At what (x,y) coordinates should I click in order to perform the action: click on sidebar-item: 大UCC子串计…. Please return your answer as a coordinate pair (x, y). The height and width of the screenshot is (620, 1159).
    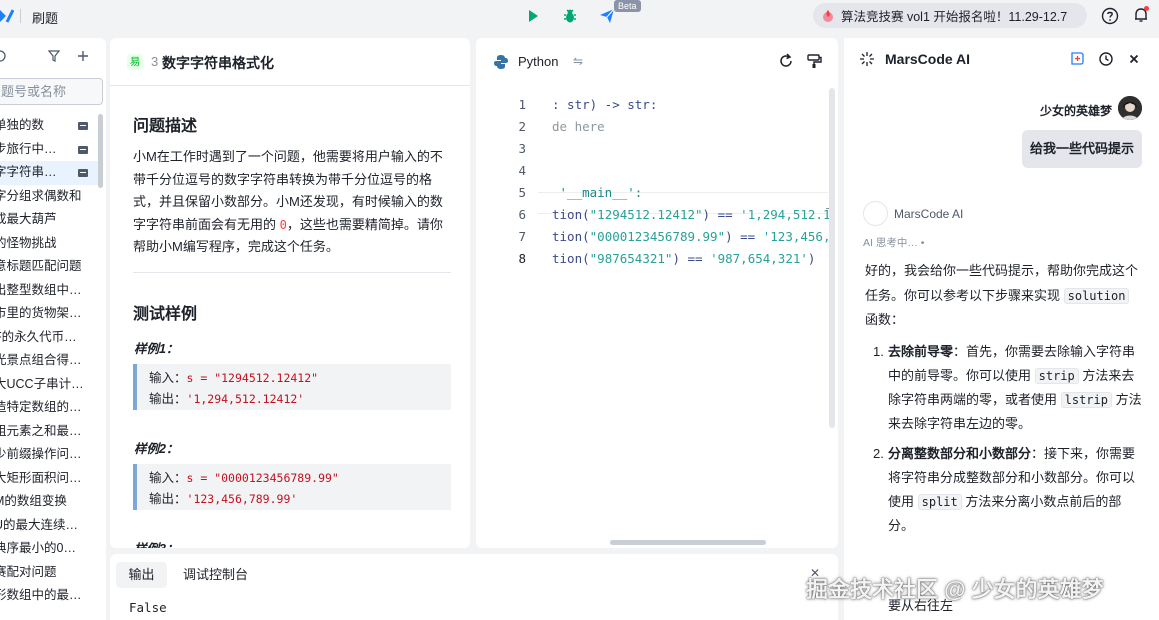
    Looking at the image, I should click on (50, 385).